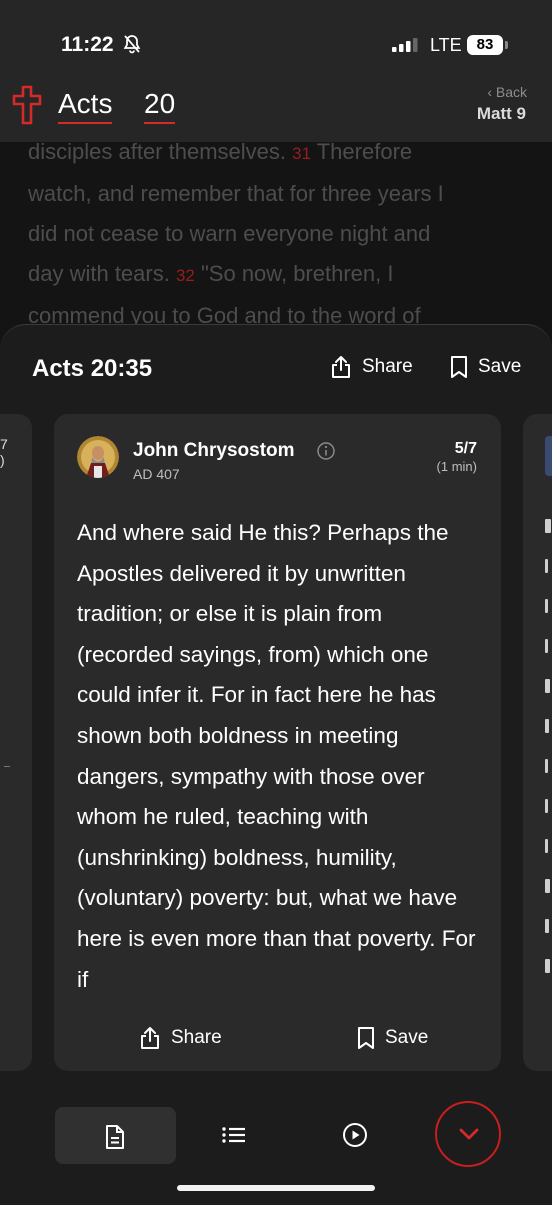 The image size is (552, 1205). I want to click on back-button: Matt 9, so click(501, 114).